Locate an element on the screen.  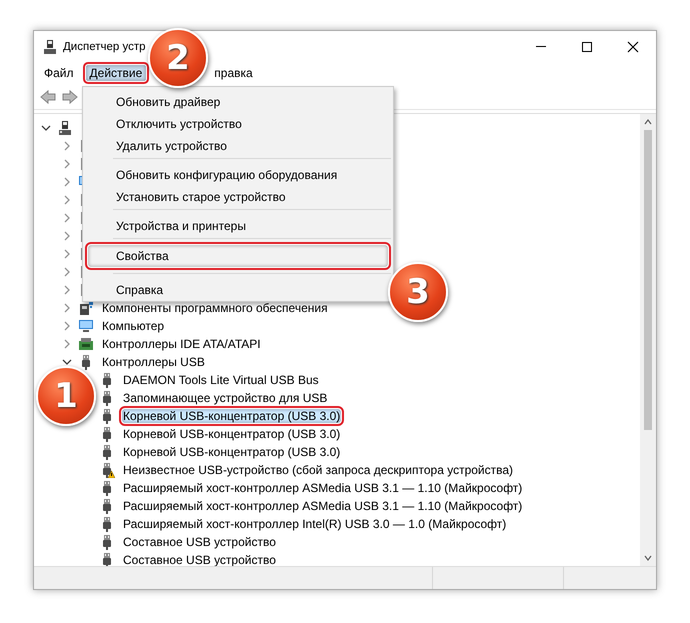
tree-item: Расширяемый хост-контроллер Intel(R) USB 3.0 — 1.0 (Майкрософт) is located at coordinates (314, 524).